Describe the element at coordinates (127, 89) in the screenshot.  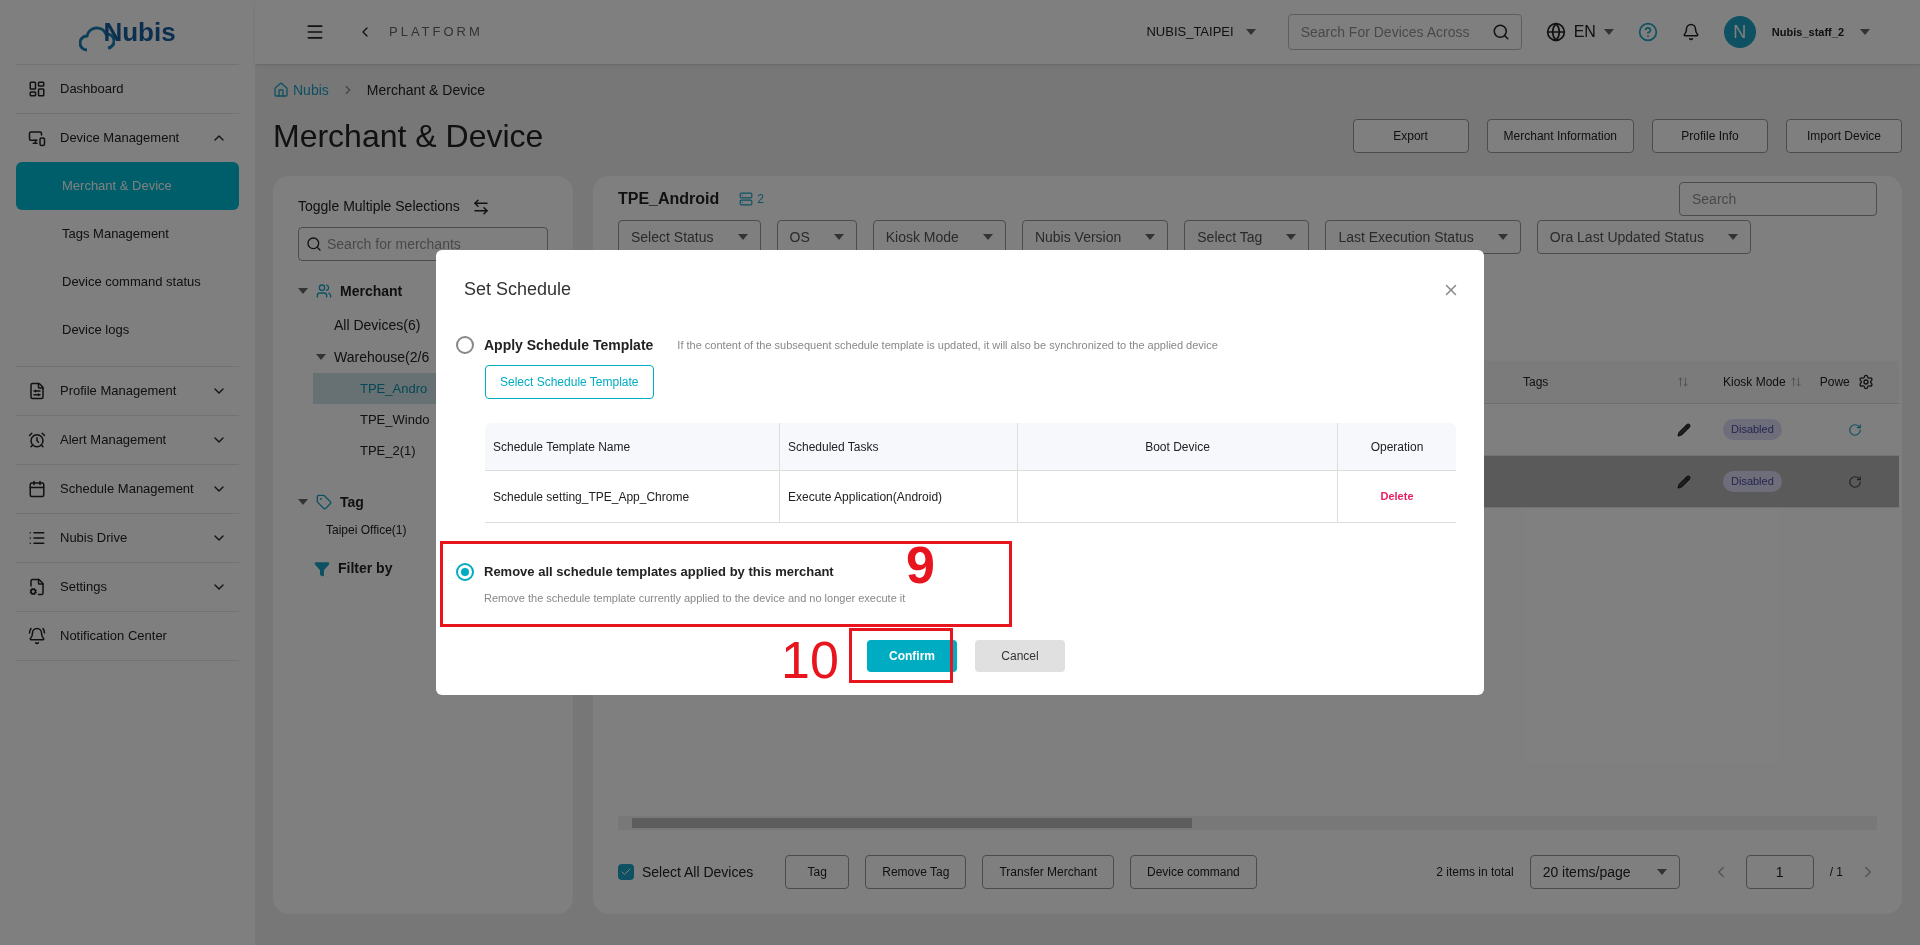
I see `sidebar-item: Dashboard` at that location.